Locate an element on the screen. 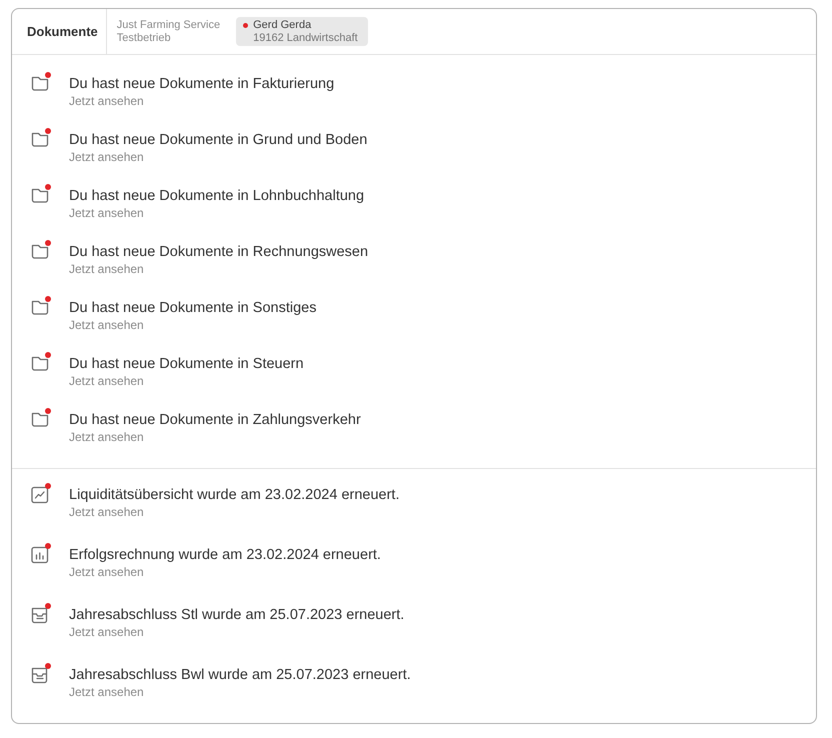 The image size is (832, 738). client-name: Gerd Gerda is located at coordinates (282, 25).